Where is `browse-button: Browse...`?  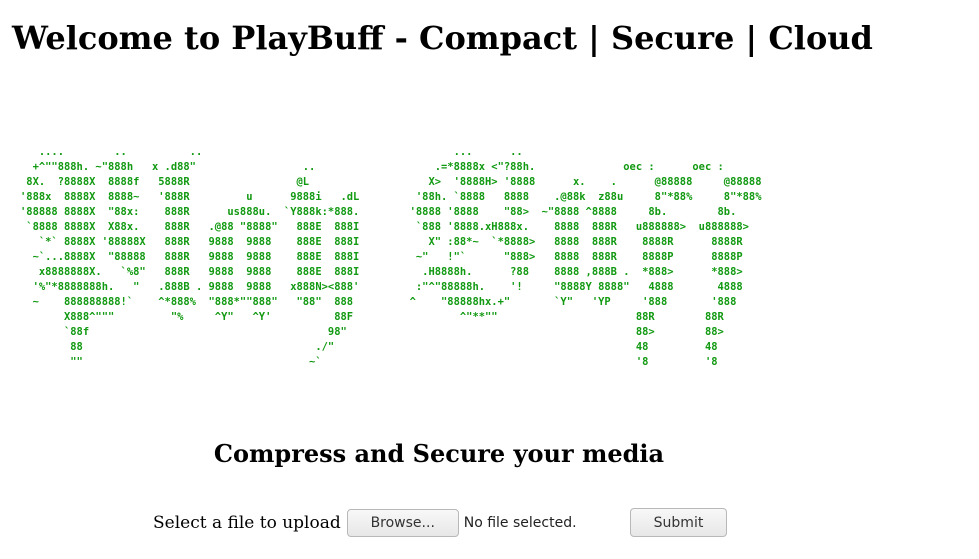
browse-button: Browse... is located at coordinates (402, 523).